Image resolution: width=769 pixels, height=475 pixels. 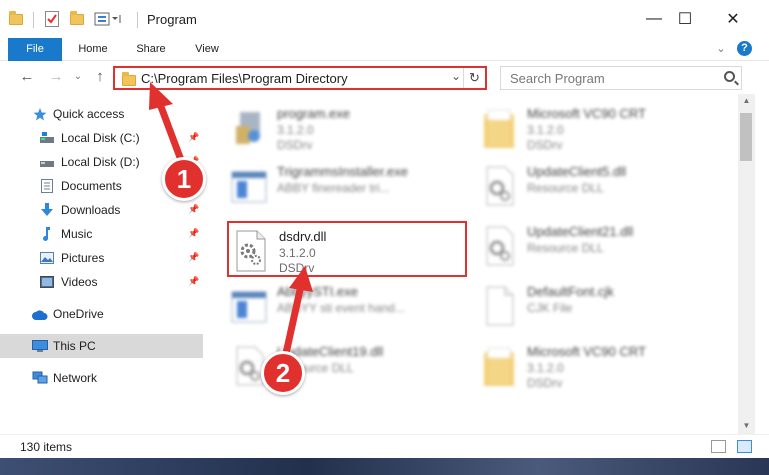 I want to click on sidebar-item-pictures: Pictures 📌, so click(x=101, y=258).